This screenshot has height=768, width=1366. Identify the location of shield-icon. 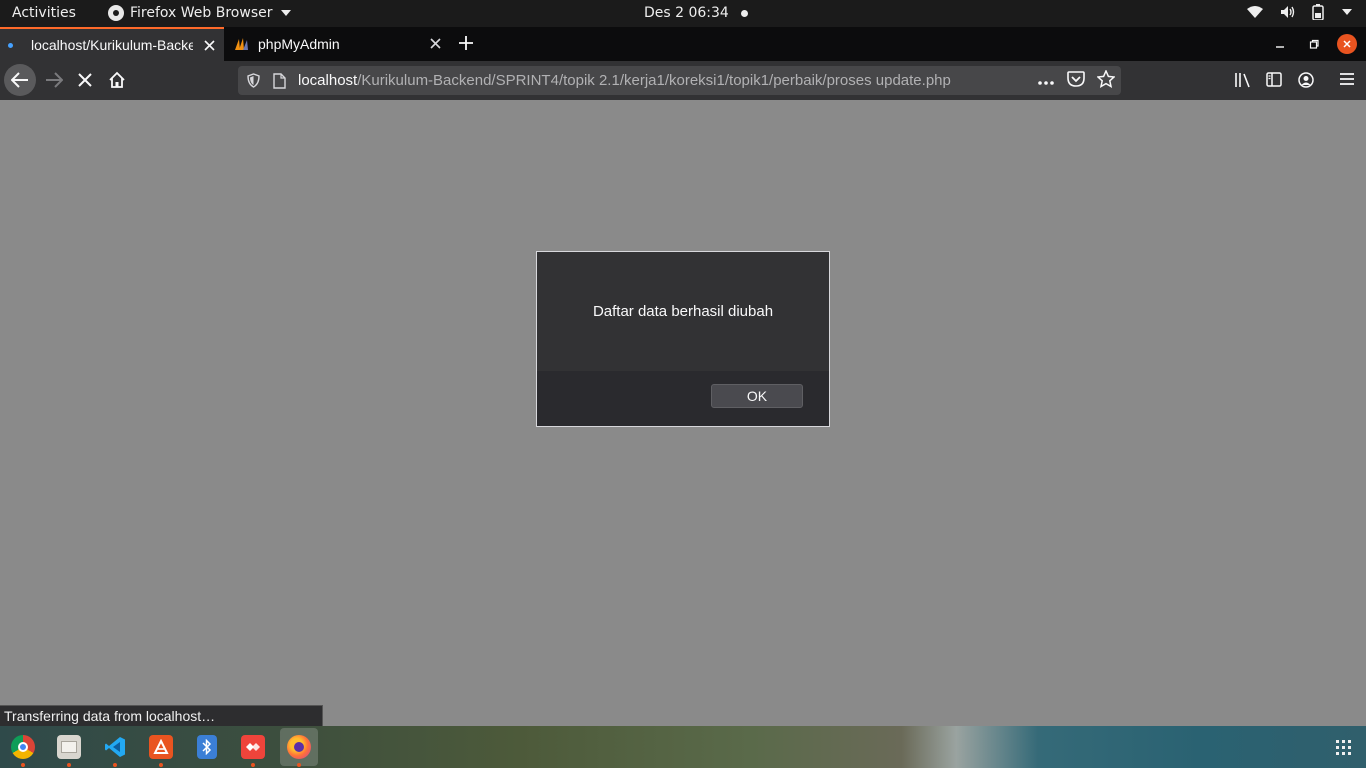
(253, 80).